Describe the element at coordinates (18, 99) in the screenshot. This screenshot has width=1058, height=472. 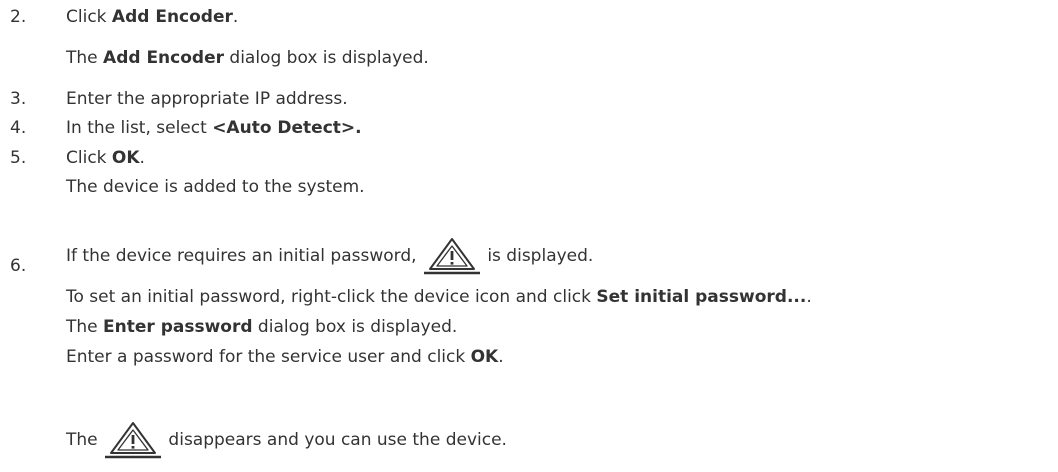
I see `step-number: 3.` at that location.